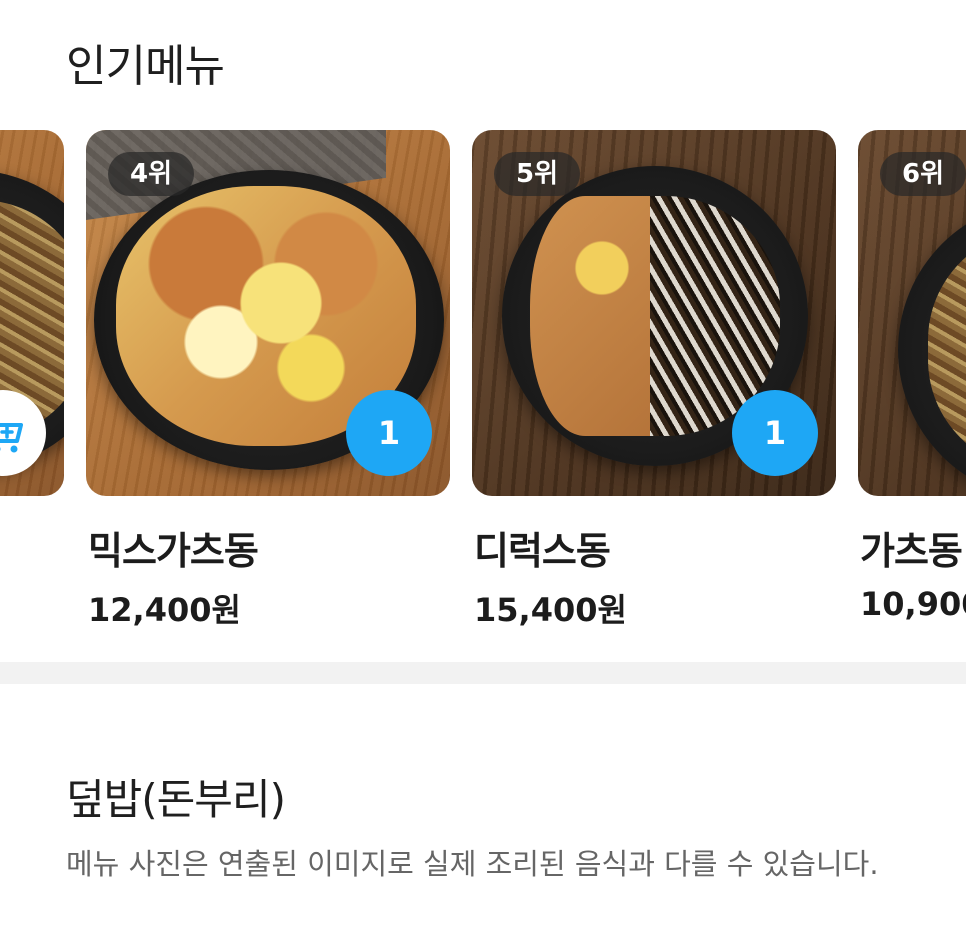 This screenshot has width=966, height=929. I want to click on popular-menu-title: 인기메뉴, so click(145, 66).